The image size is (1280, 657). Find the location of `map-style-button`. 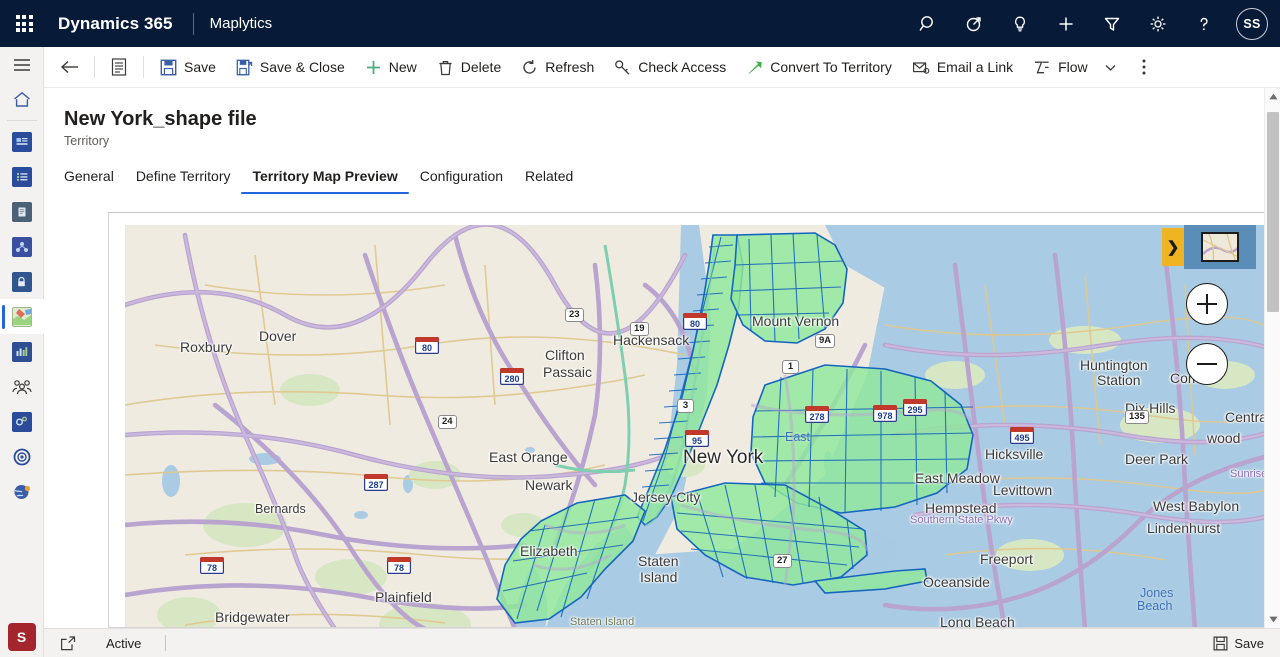

map-style-button is located at coordinates (1220, 247).